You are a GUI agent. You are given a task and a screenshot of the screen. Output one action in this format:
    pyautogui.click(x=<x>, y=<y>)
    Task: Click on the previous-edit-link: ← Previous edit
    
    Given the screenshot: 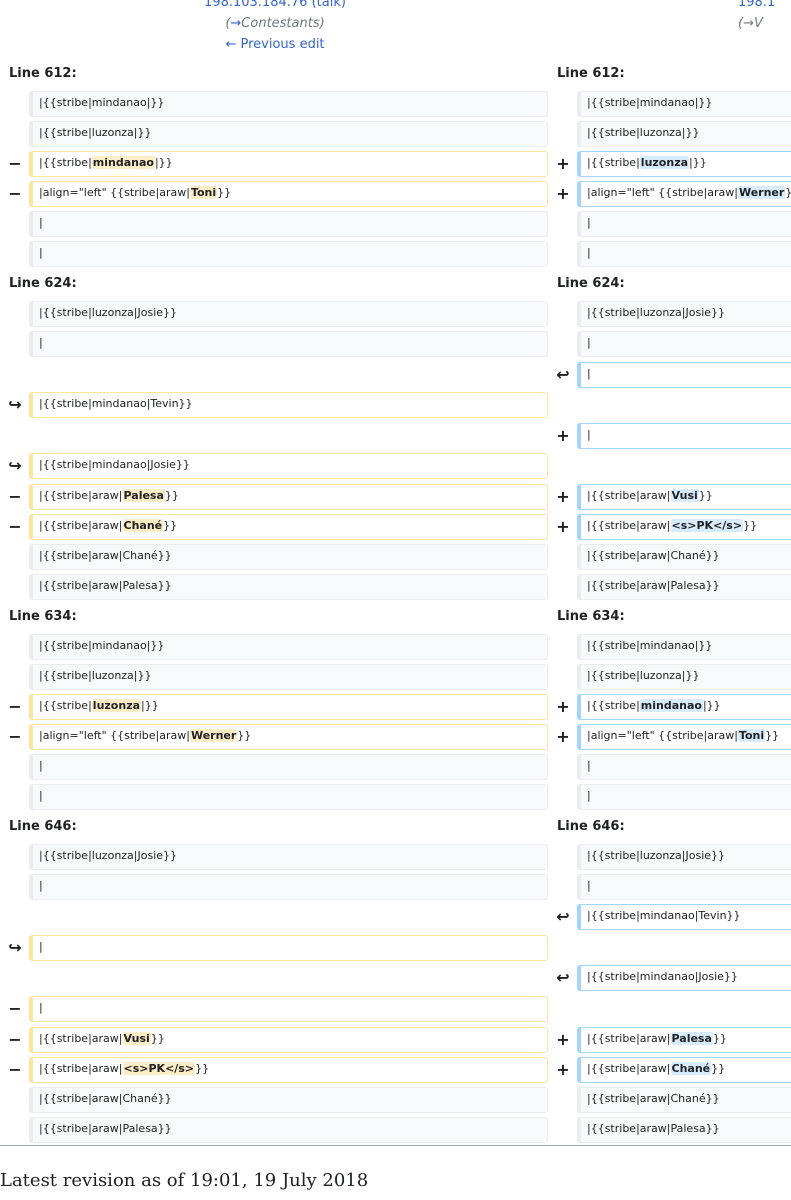 What is the action you would take?
    pyautogui.click(x=274, y=44)
    